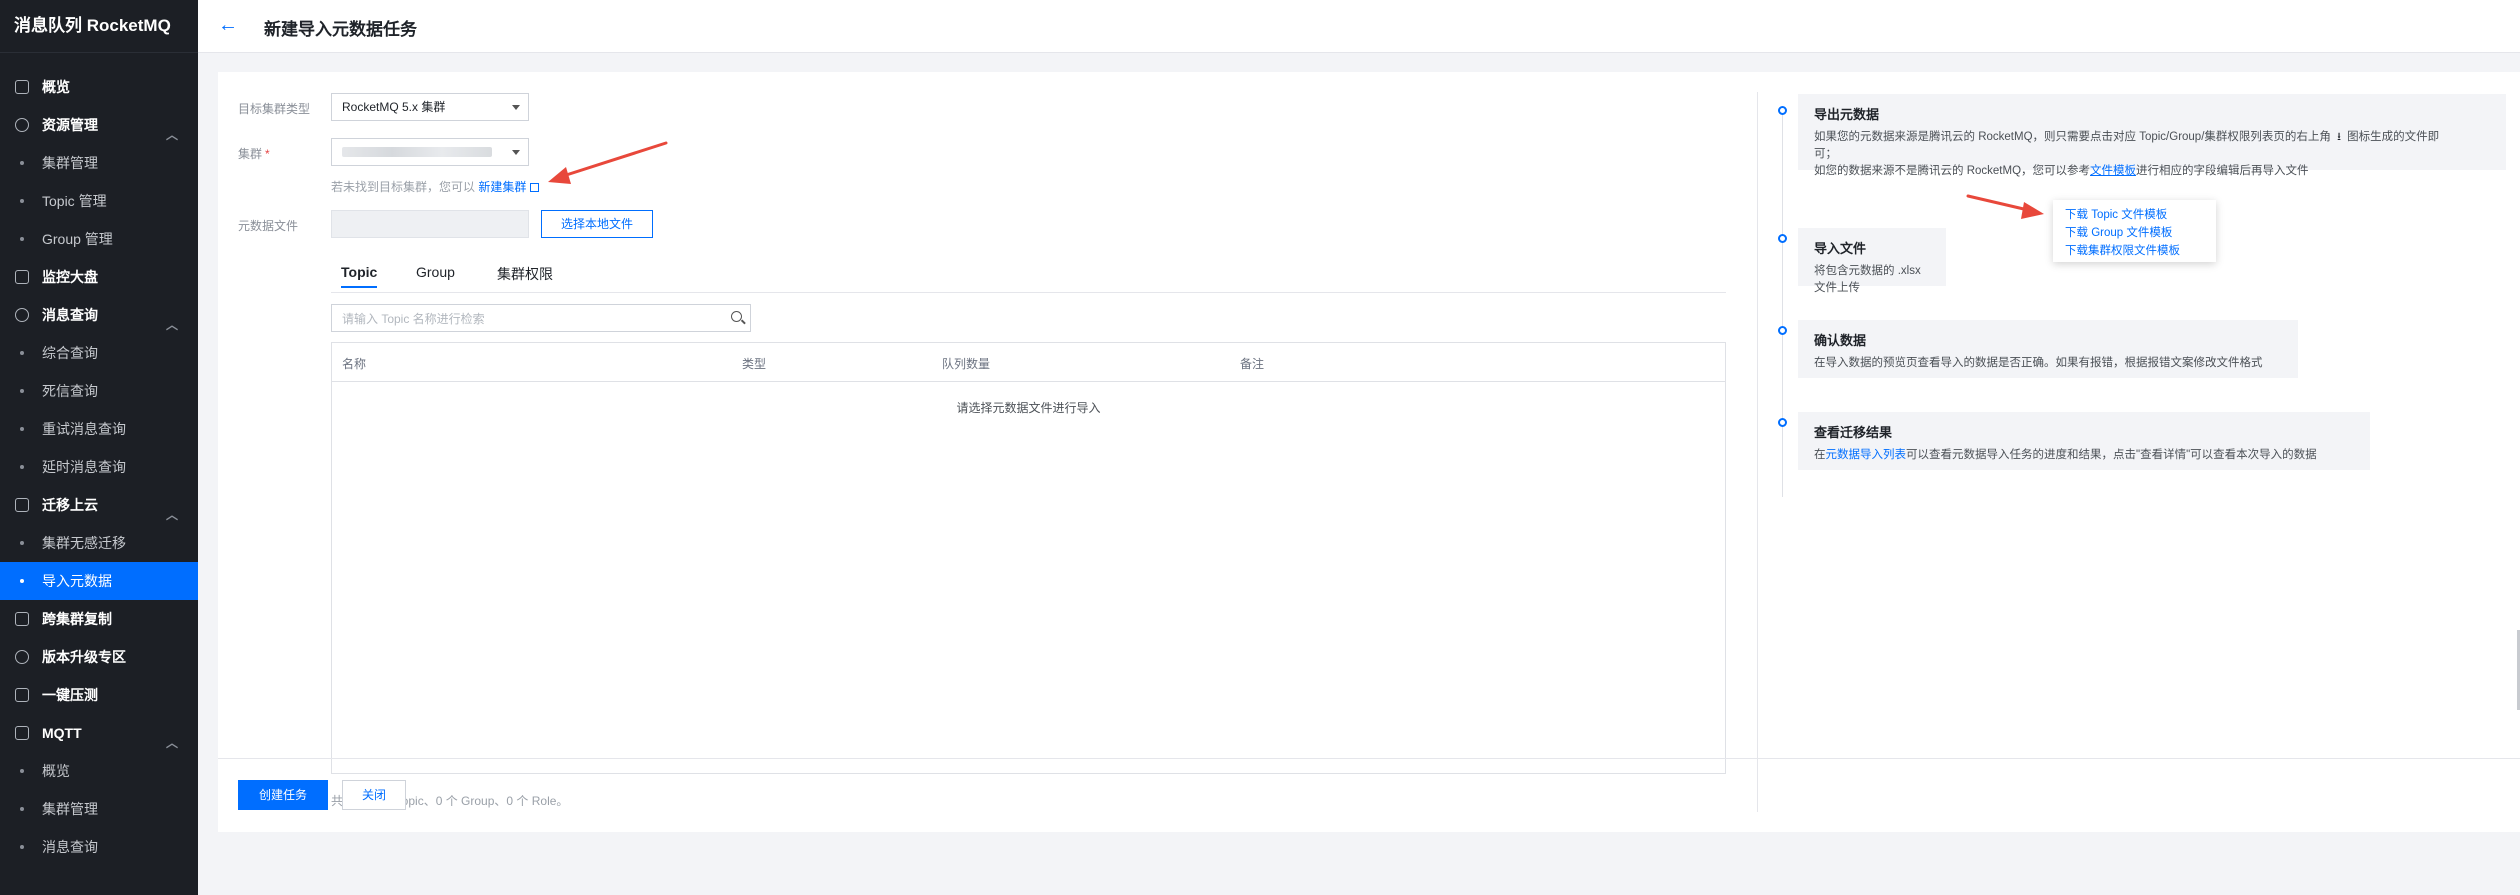 The width and height of the screenshot is (2520, 895). I want to click on metadata-file-label: 元数据文件, so click(268, 226).